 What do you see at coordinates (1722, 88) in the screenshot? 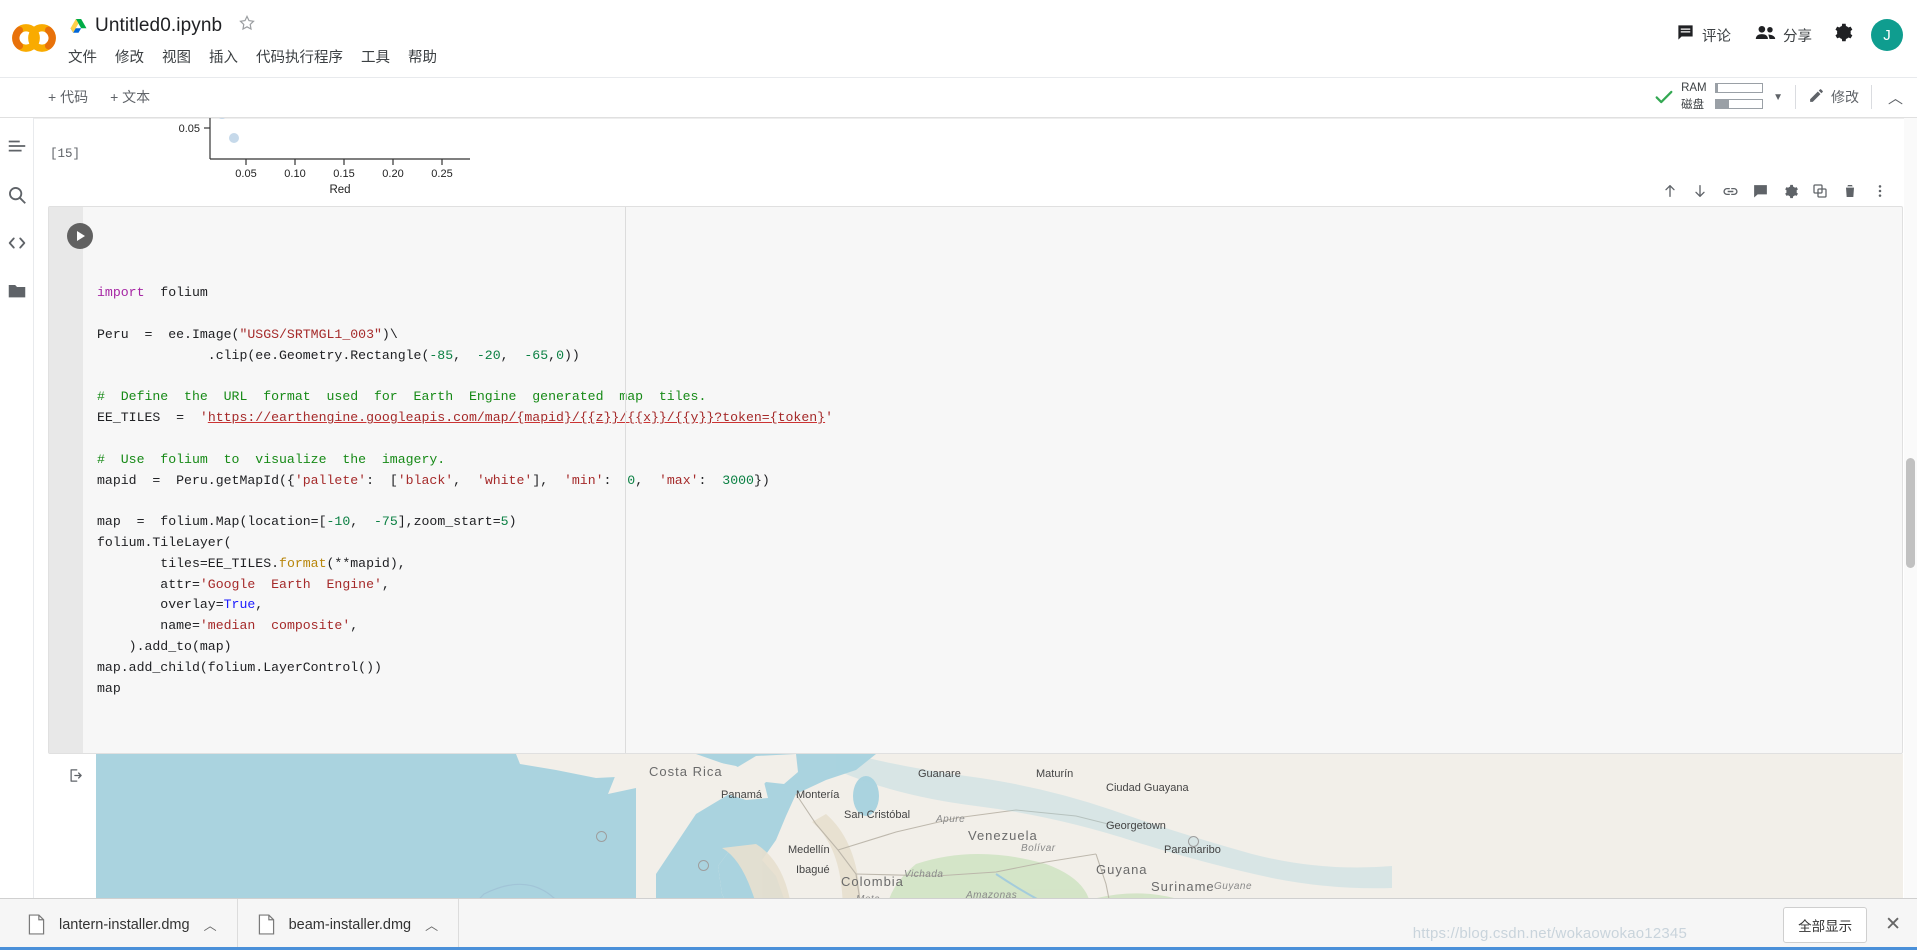
I see `ram-meter: RAM` at bounding box center [1722, 88].